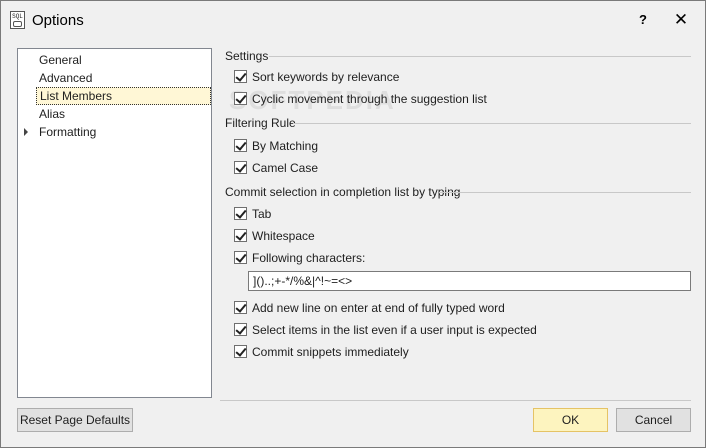 Image resolution: width=706 pixels, height=448 pixels. What do you see at coordinates (240, 76) in the screenshot?
I see `sort-keywords-checkbox` at bounding box center [240, 76].